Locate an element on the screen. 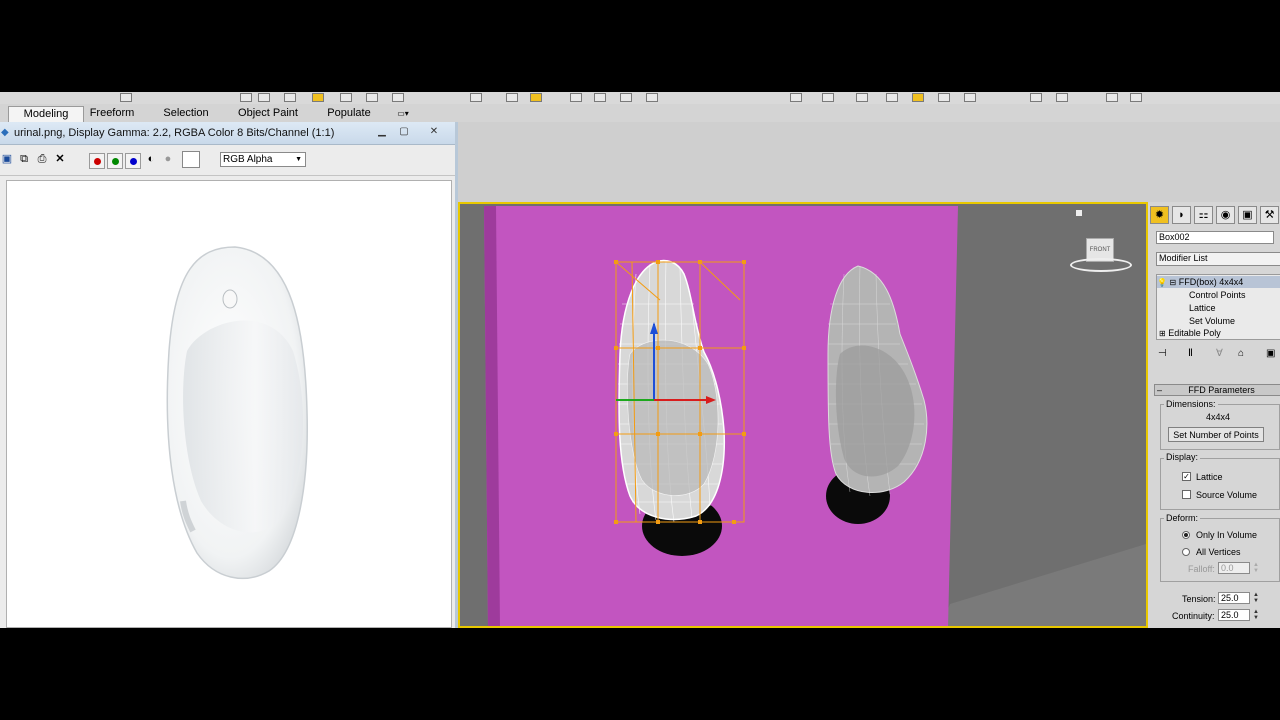 The height and width of the screenshot is (720, 1280). select-icon is located at coordinates (246, 97).